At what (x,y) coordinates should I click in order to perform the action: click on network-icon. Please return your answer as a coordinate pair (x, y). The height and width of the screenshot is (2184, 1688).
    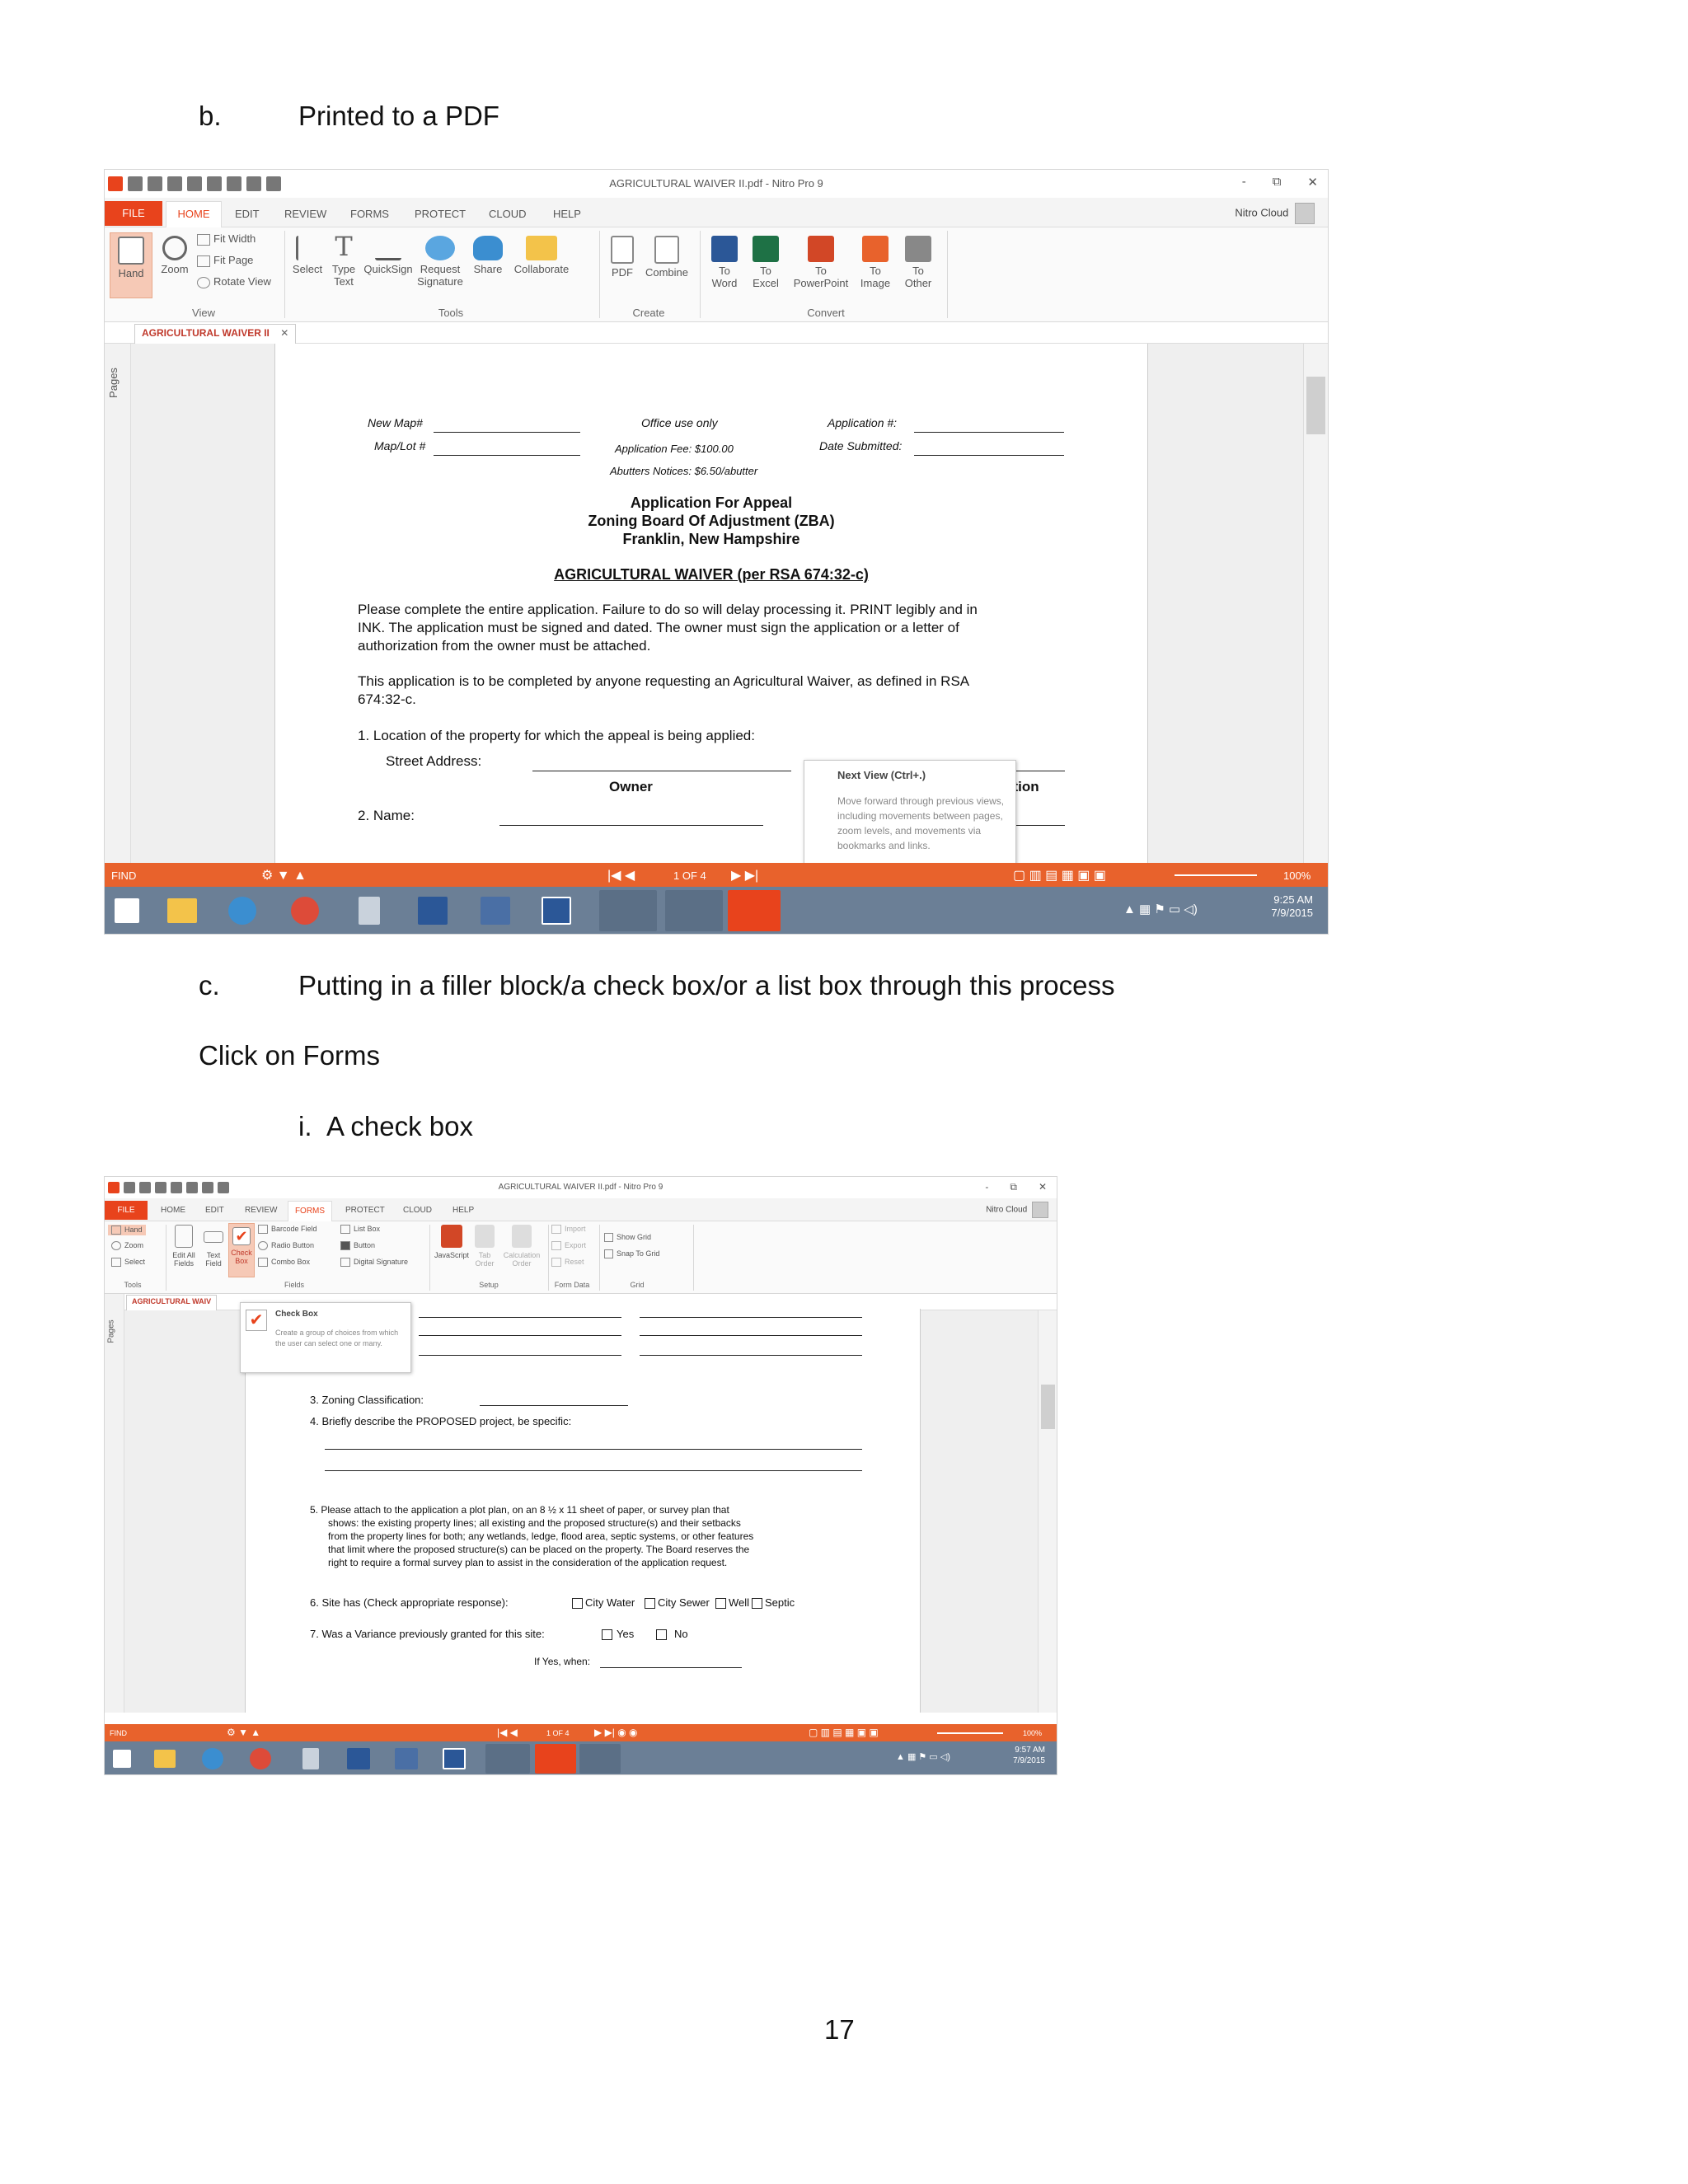
    Looking at the image, I should click on (407, 1758).